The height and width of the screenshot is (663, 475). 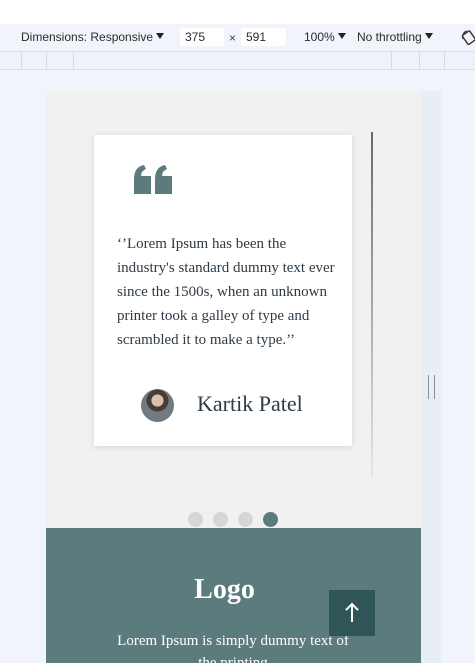 I want to click on throttling-label: No throttling, so click(x=389, y=37).